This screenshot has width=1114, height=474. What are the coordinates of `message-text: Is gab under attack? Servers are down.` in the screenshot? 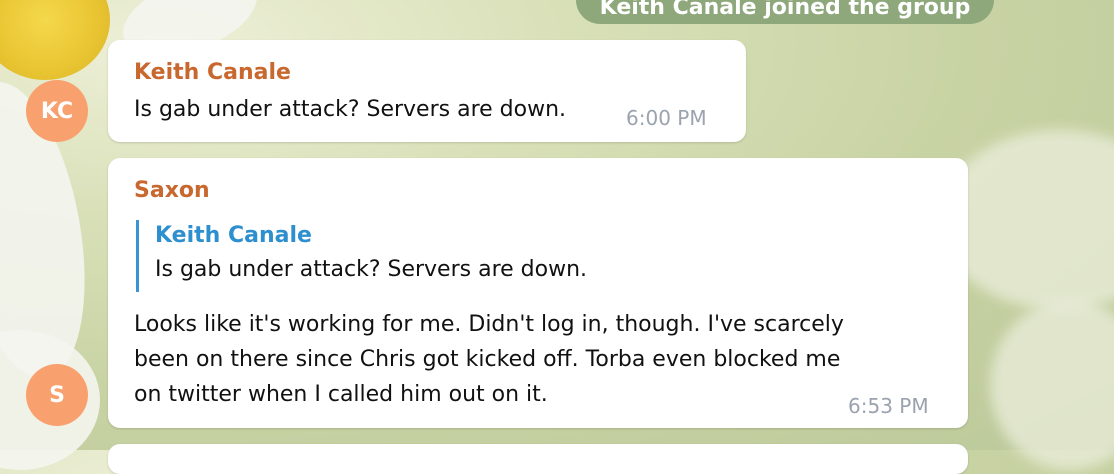 It's located at (350, 109).